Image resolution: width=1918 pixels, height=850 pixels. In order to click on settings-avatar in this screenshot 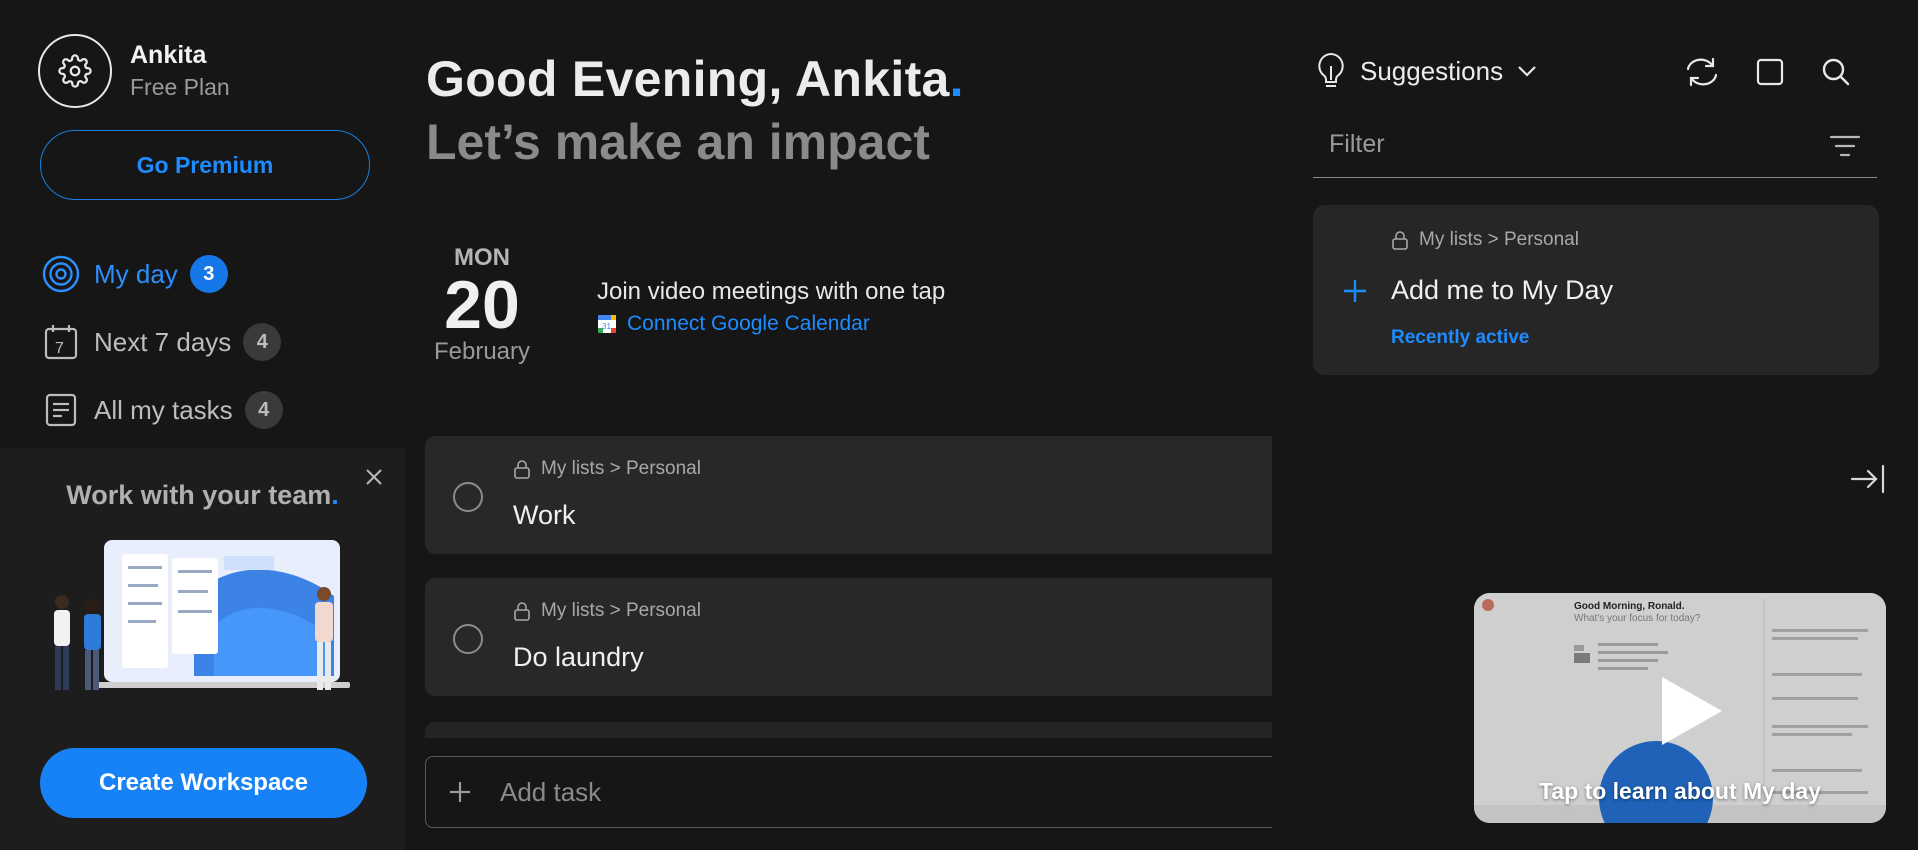, I will do `click(75, 71)`.